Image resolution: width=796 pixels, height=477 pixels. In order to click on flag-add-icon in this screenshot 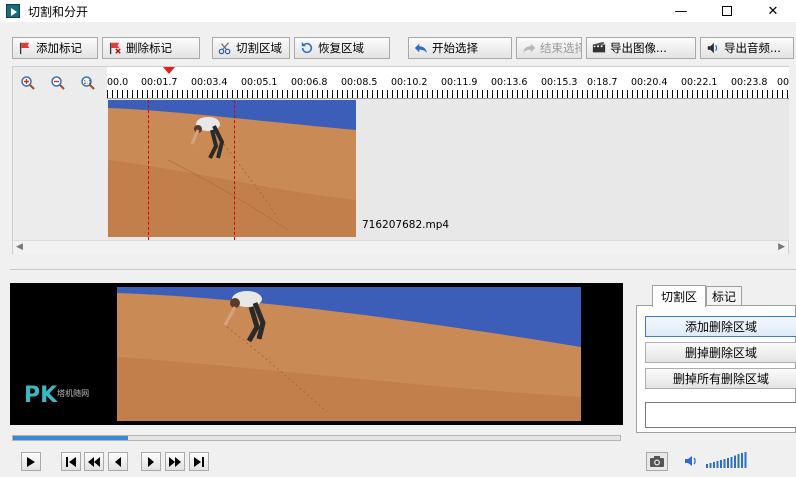, I will do `click(25, 48)`.